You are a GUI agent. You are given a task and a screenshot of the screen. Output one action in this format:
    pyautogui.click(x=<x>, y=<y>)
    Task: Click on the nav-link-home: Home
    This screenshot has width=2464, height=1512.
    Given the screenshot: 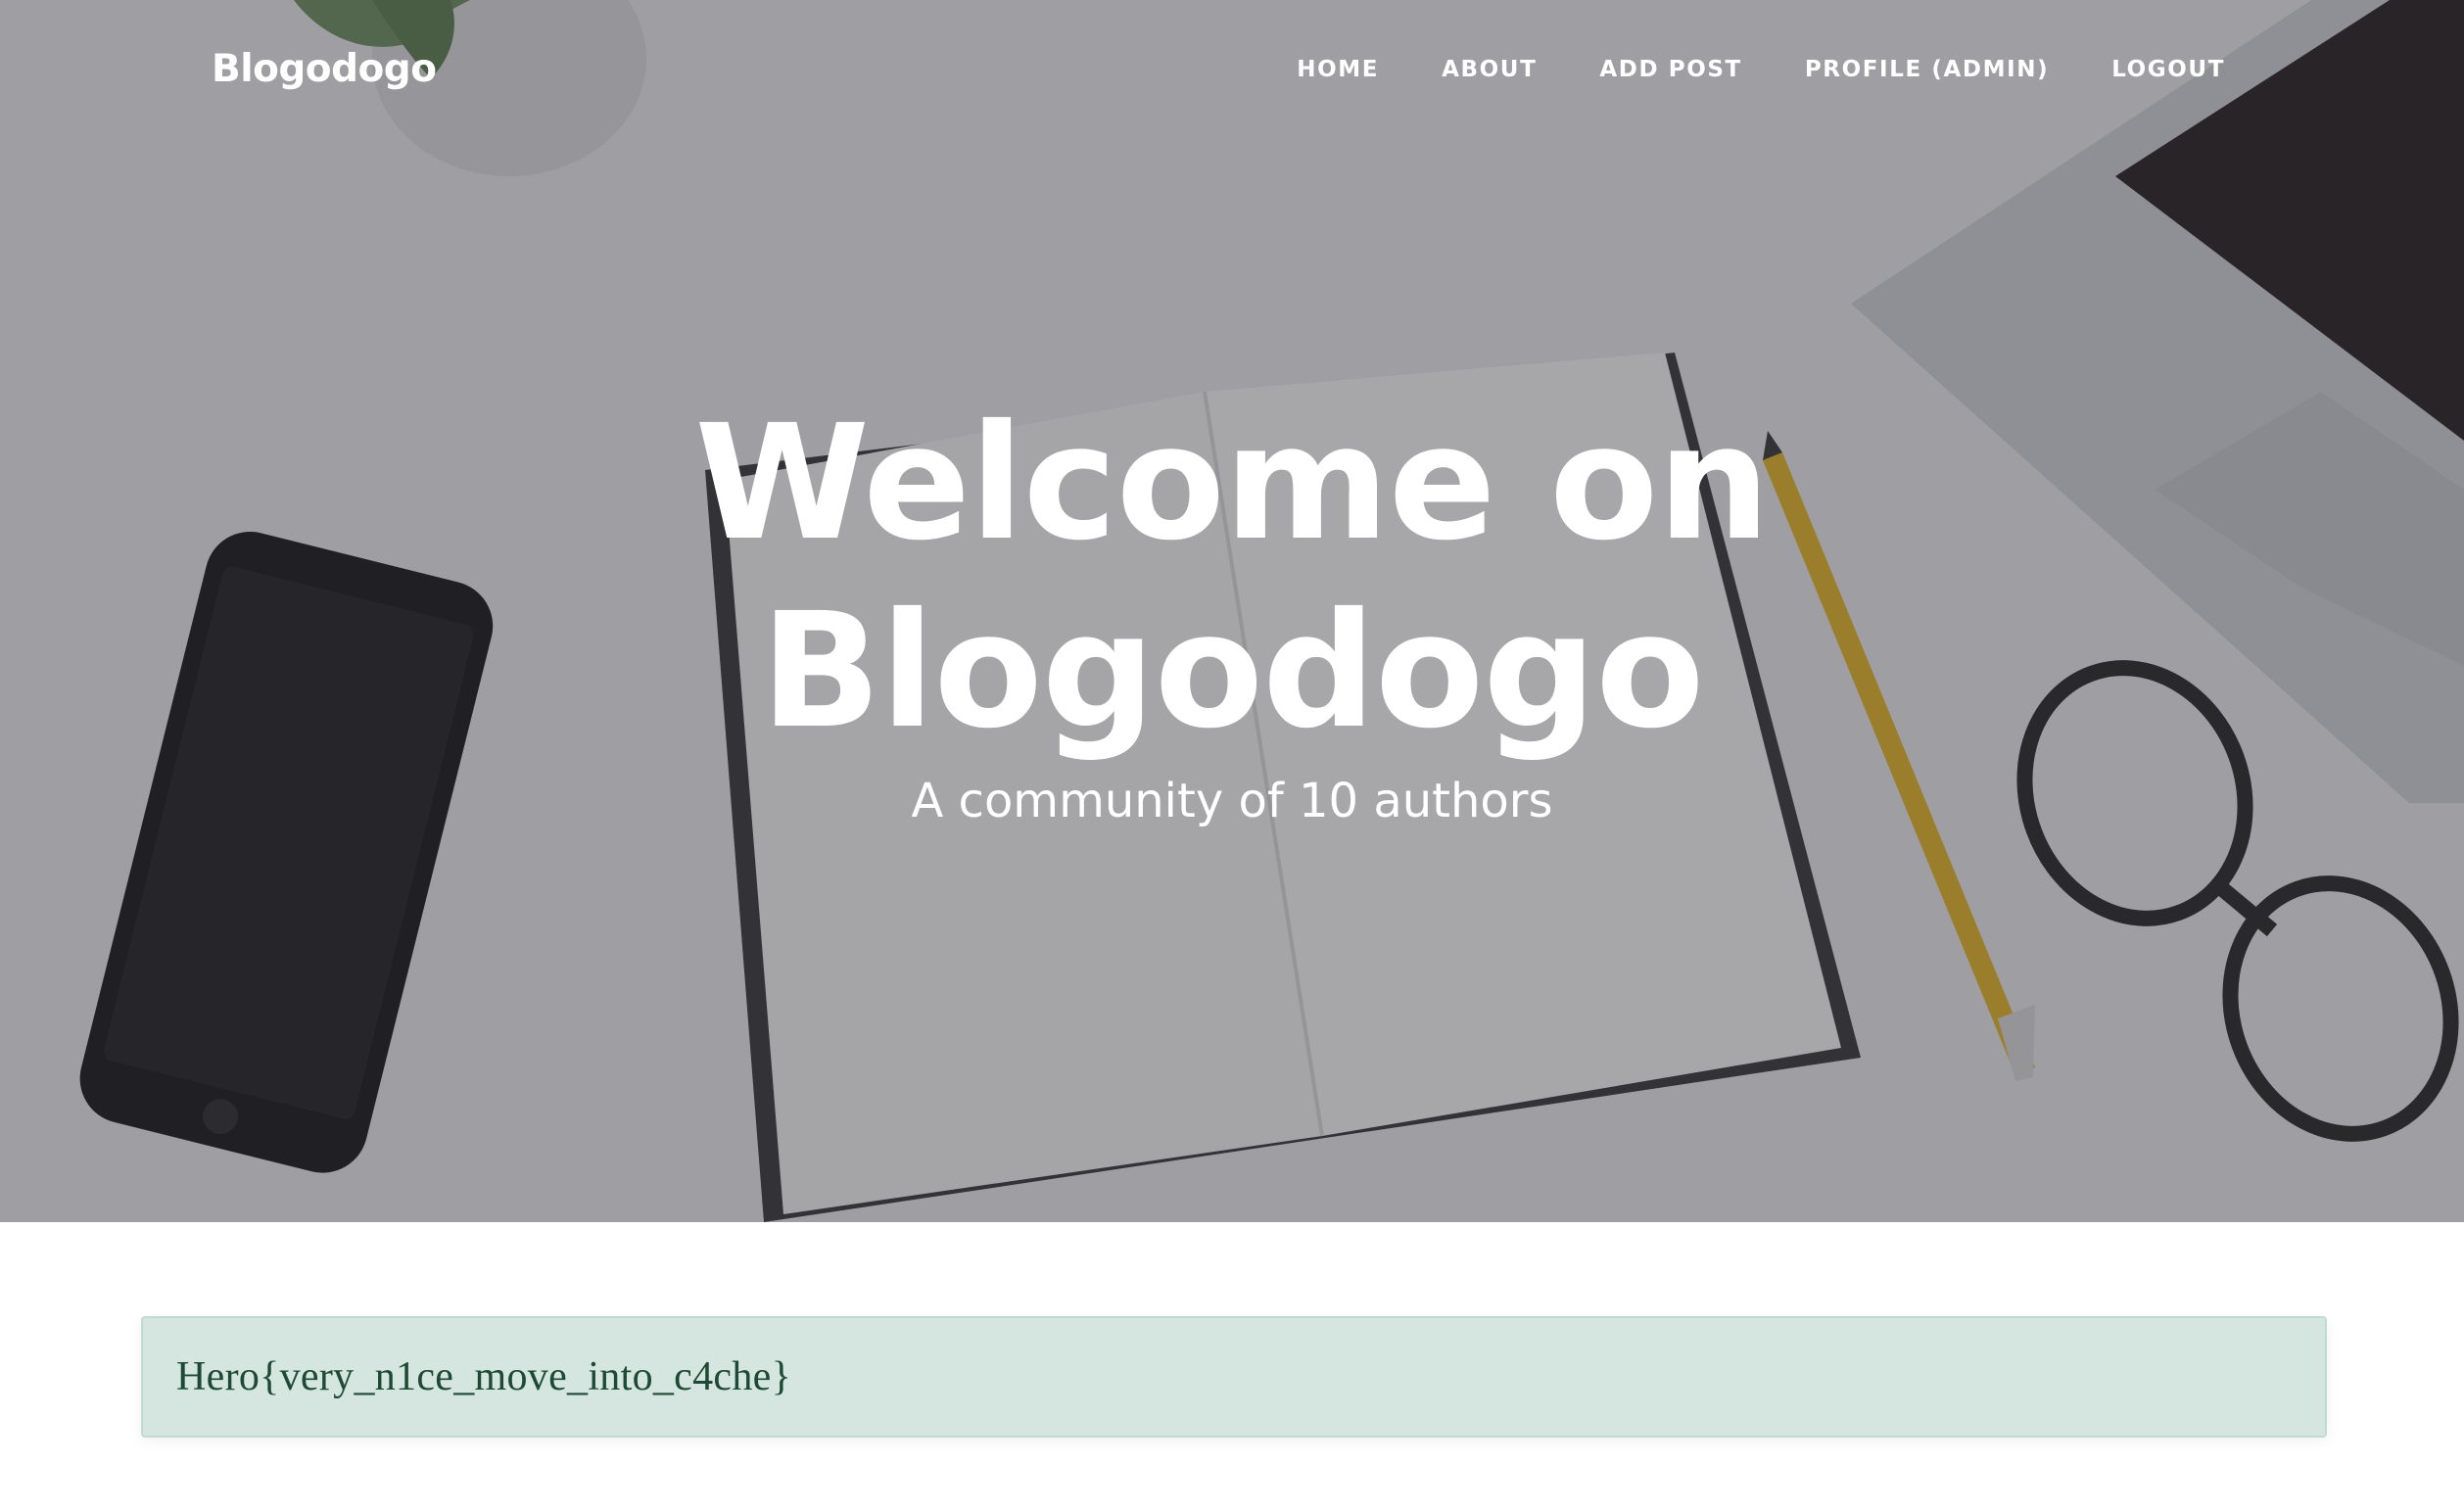 What is the action you would take?
    pyautogui.click(x=1338, y=69)
    